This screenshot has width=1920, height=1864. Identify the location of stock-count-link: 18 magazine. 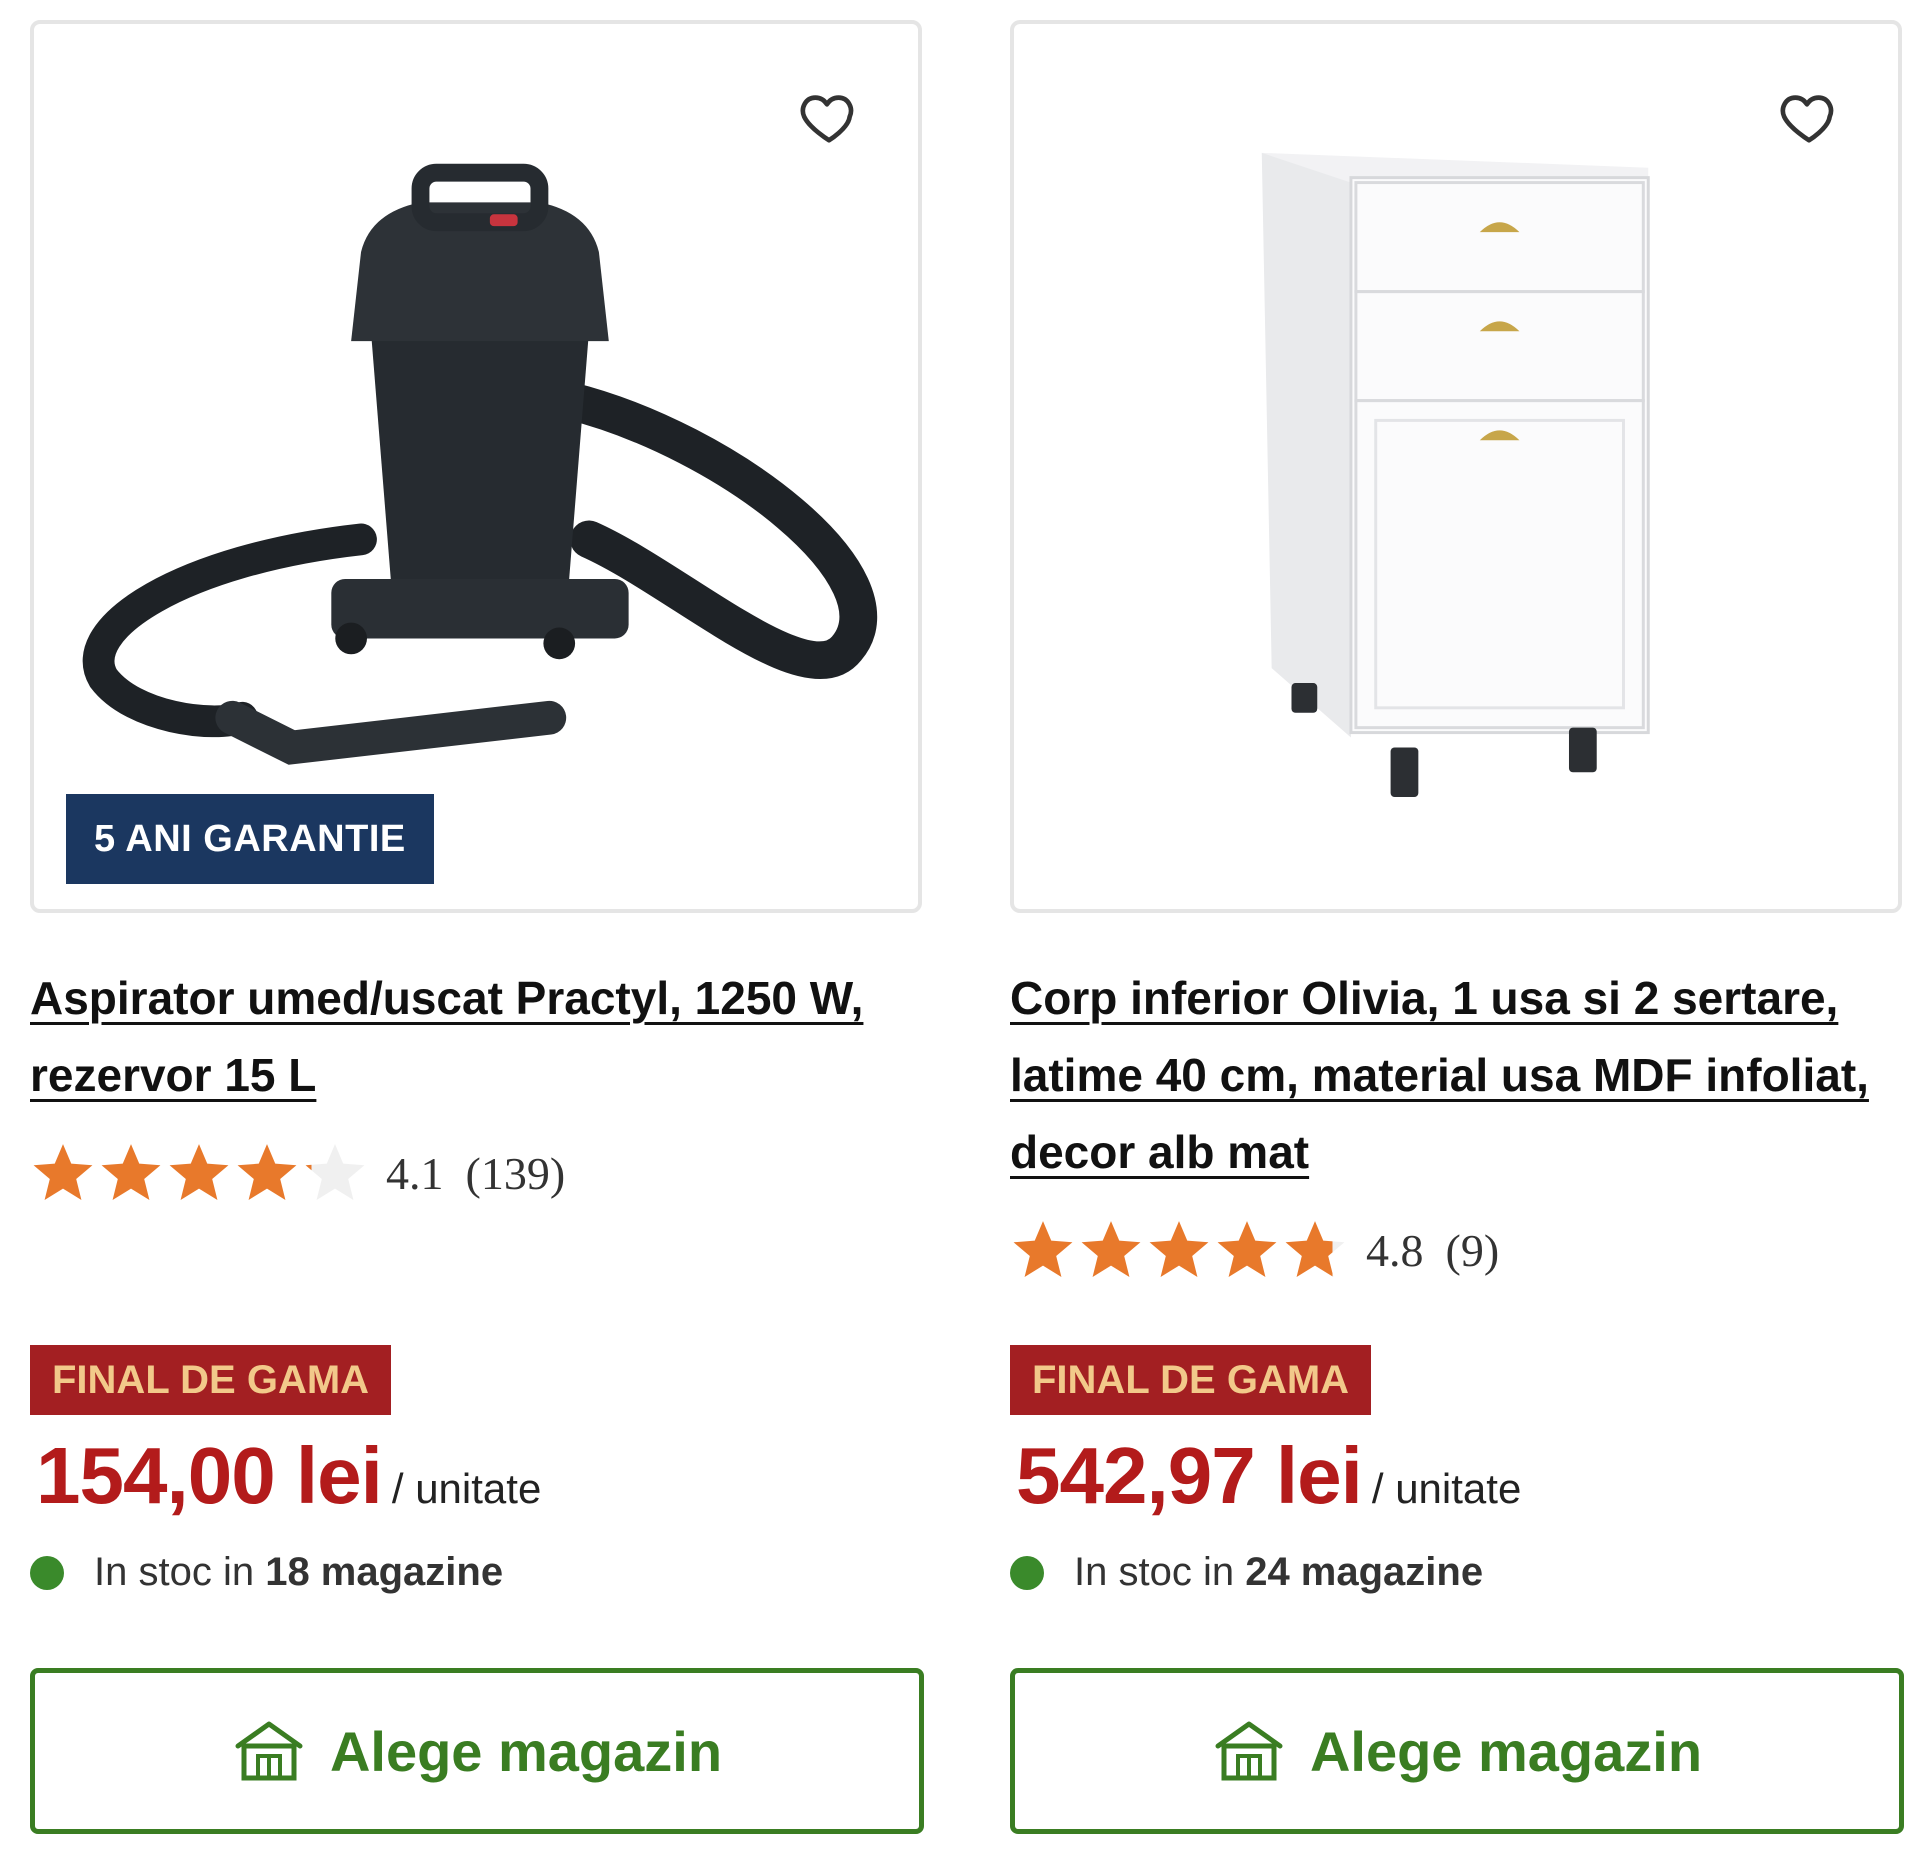
(384, 1572).